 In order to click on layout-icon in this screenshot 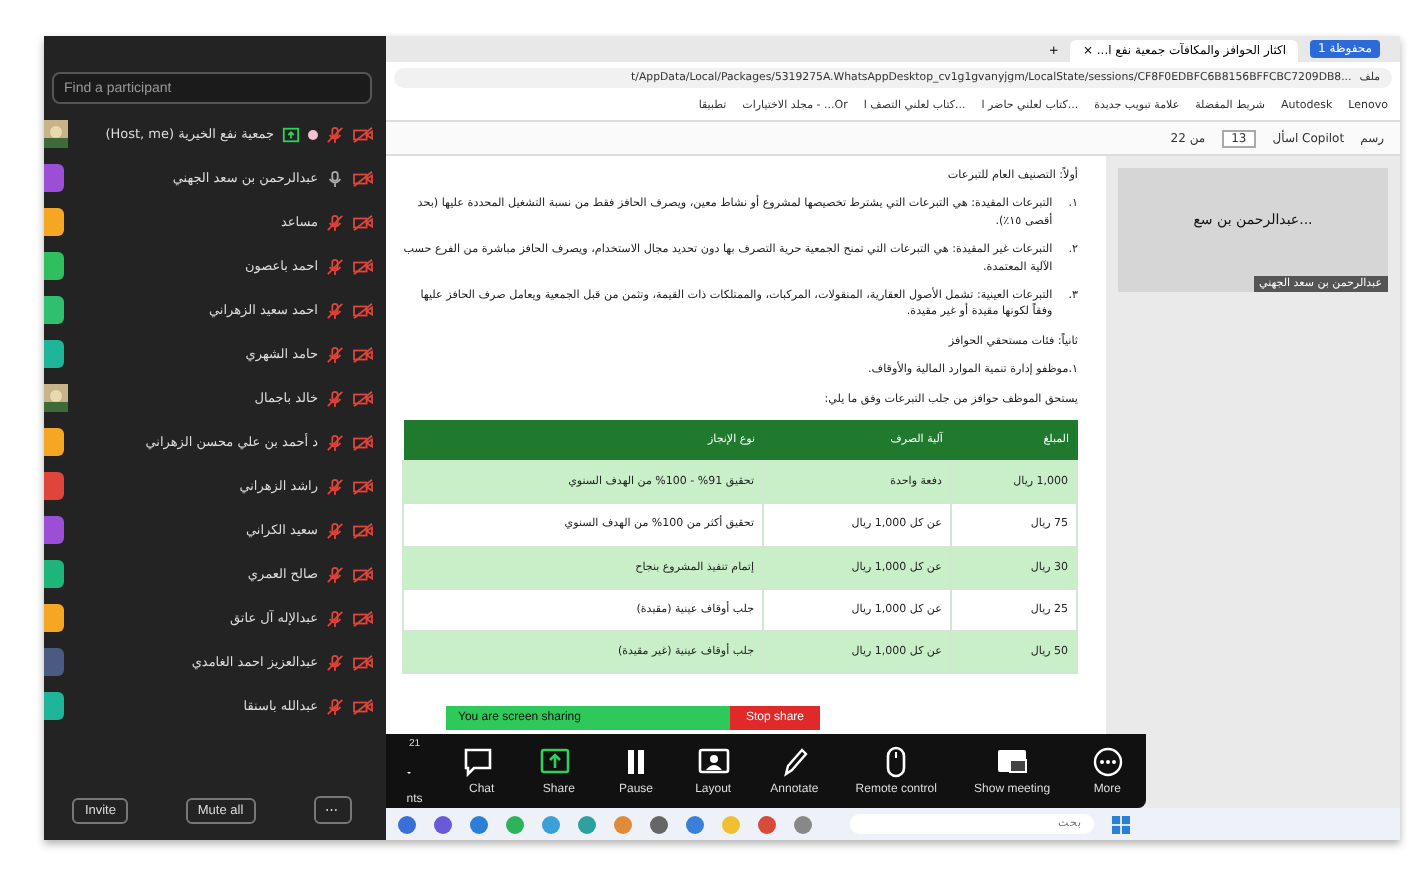, I will do `click(713, 762)`.